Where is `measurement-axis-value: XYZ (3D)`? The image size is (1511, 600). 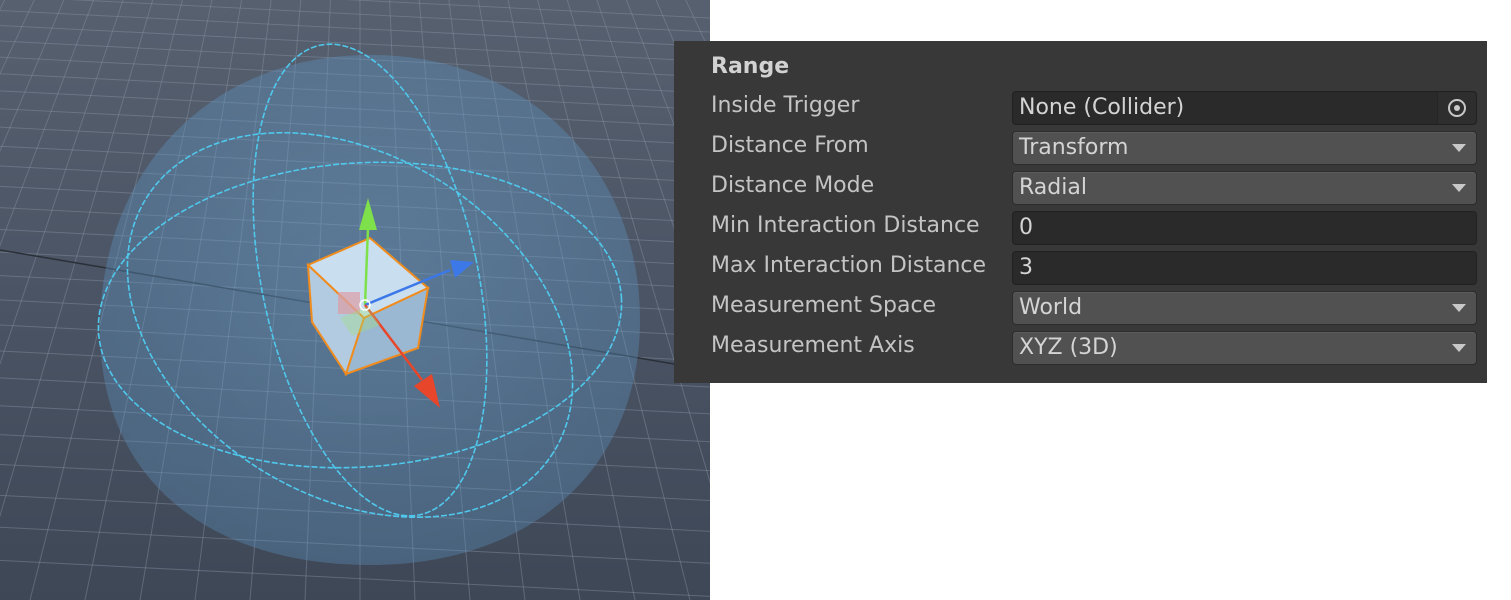
measurement-axis-value: XYZ (3D) is located at coordinates (1068, 347).